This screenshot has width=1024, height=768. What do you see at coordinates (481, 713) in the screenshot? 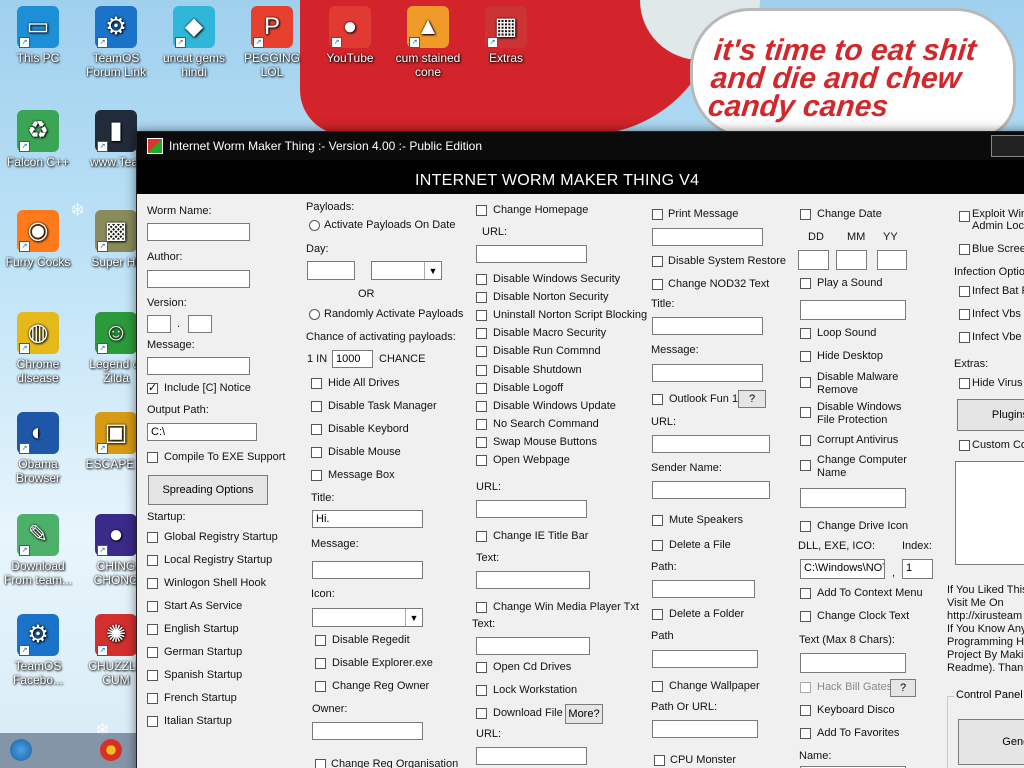
I see `download-file-checkbox` at bounding box center [481, 713].